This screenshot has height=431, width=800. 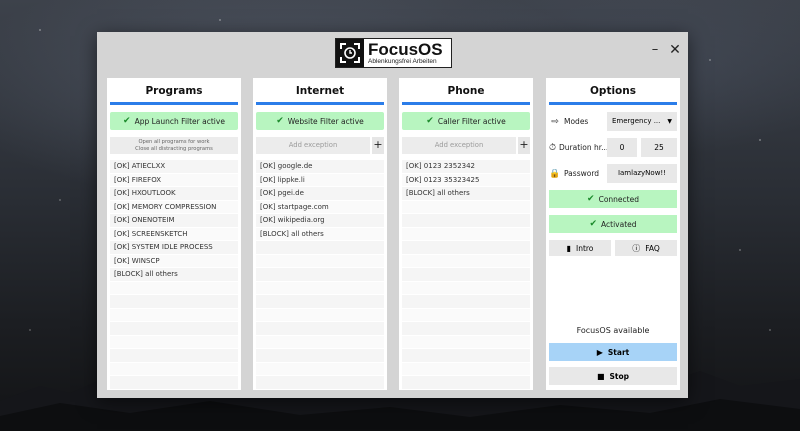 What do you see at coordinates (392, 52) in the screenshot?
I see `title-bar: FocusOS Ablenkungsfrei Arbeiten – ✕` at bounding box center [392, 52].